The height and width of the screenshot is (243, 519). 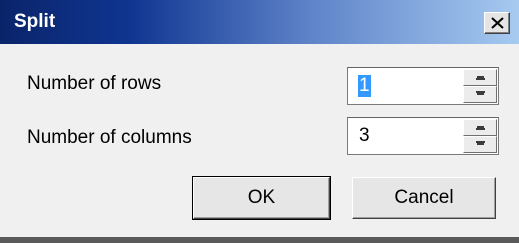 What do you see at coordinates (423, 86) in the screenshot?
I see `rows-spinner: 1` at bounding box center [423, 86].